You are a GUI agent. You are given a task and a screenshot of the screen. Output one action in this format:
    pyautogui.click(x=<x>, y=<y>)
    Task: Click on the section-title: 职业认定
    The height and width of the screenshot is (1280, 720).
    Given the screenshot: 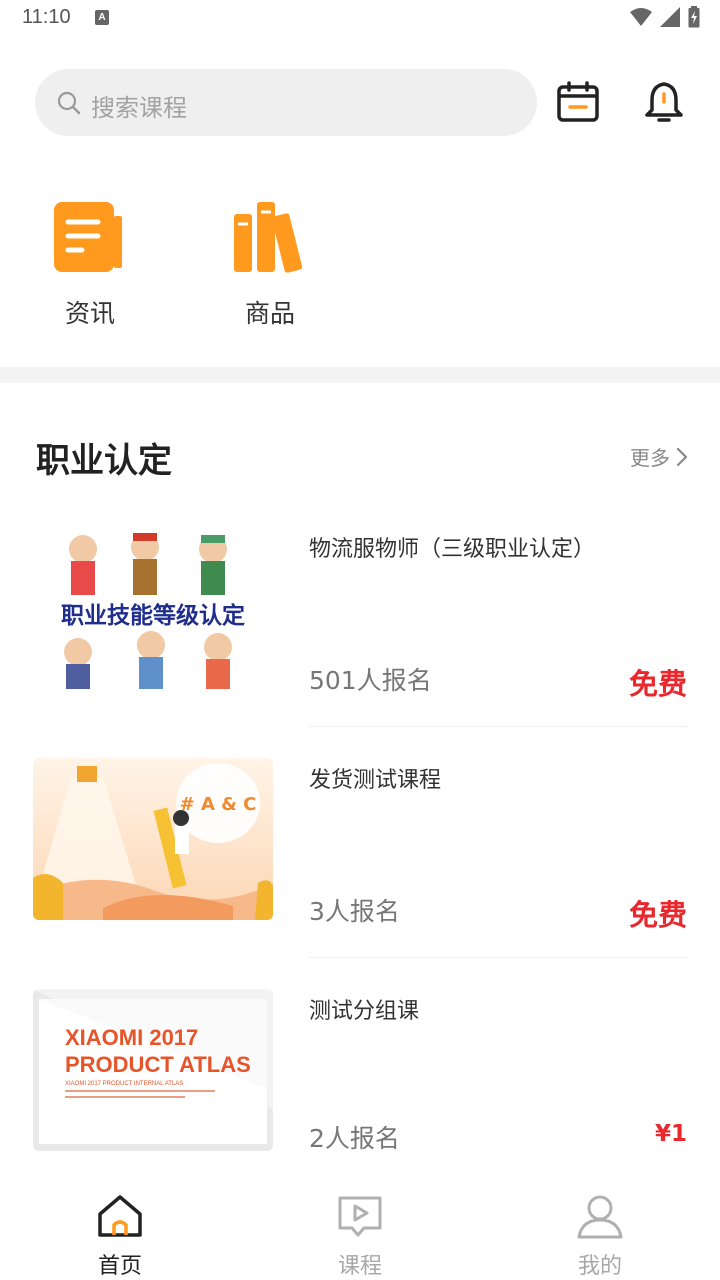 What is the action you would take?
    pyautogui.click(x=104, y=461)
    